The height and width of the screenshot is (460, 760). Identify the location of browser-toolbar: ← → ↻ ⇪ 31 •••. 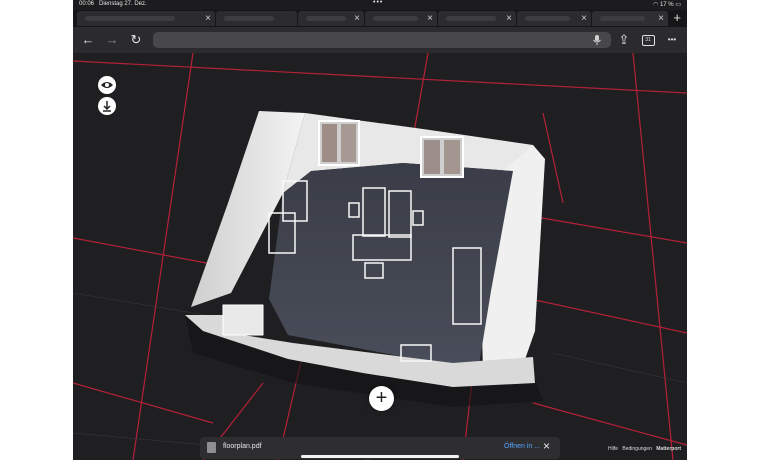
(380, 40).